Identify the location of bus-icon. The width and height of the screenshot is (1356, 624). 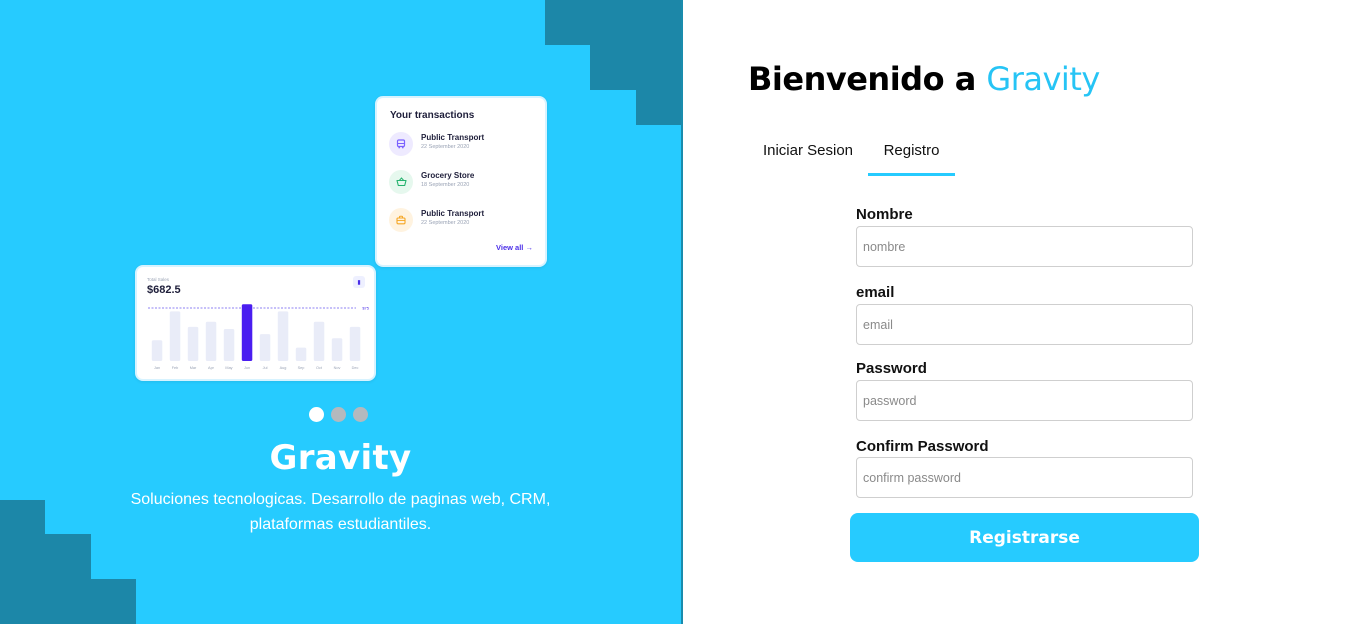
(401, 144).